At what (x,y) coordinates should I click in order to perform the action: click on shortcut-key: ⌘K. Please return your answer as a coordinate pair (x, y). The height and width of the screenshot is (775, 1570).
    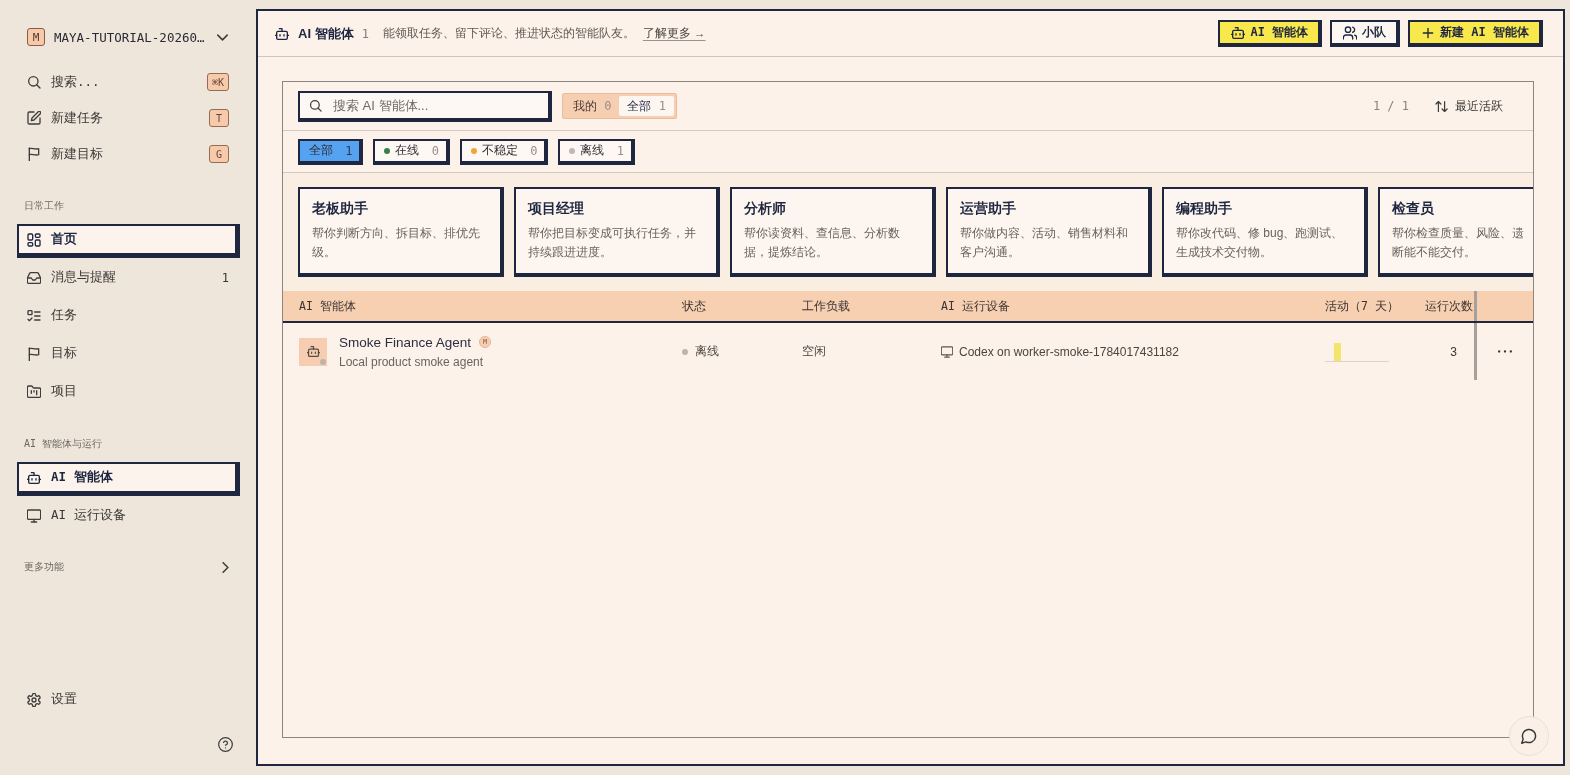
    Looking at the image, I should click on (217, 82).